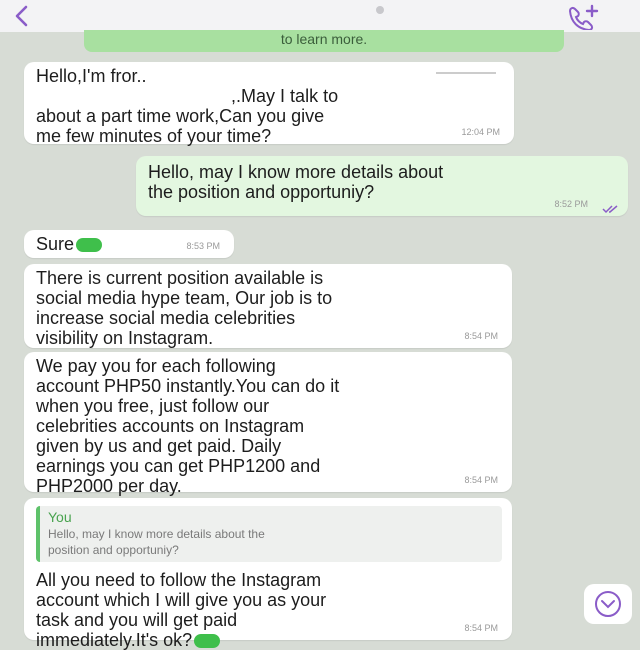 The width and height of the screenshot is (640, 650). What do you see at coordinates (55, 244) in the screenshot?
I see `message-text: Sure` at bounding box center [55, 244].